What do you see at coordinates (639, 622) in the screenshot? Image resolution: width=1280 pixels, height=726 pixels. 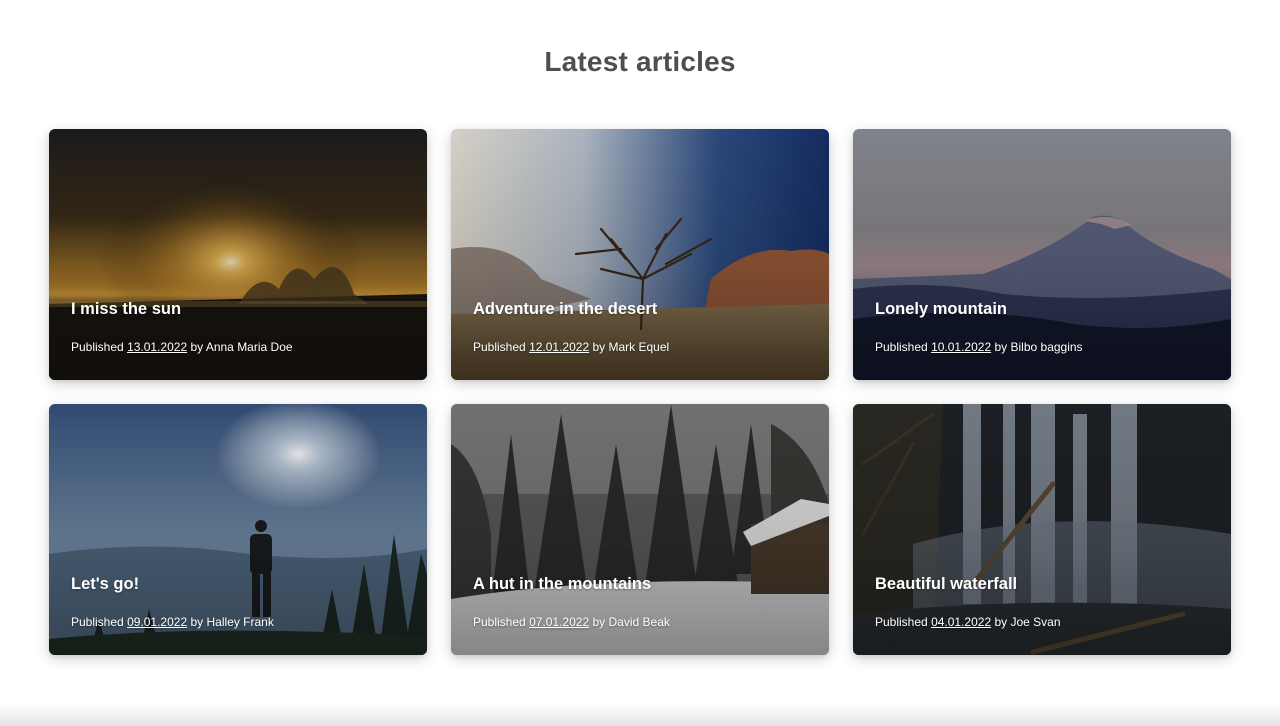 I see `article-author: David Beak` at bounding box center [639, 622].